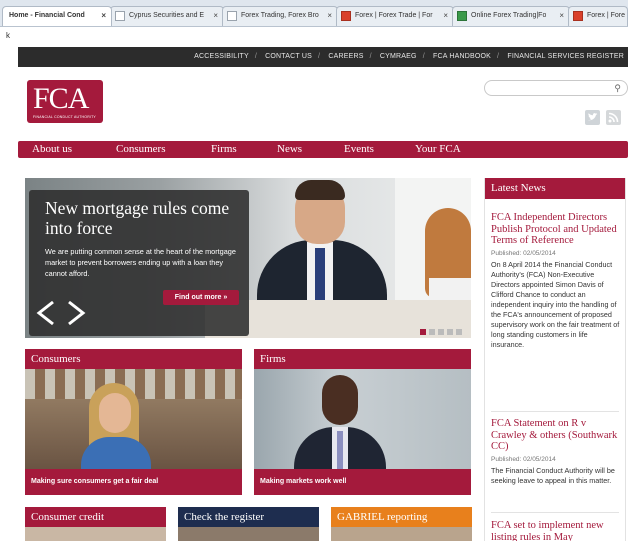 Image resolution: width=628 pixels, height=541 pixels. I want to click on browser-tab-cyprus: Cyprus Securities and E ×, so click(167, 16).